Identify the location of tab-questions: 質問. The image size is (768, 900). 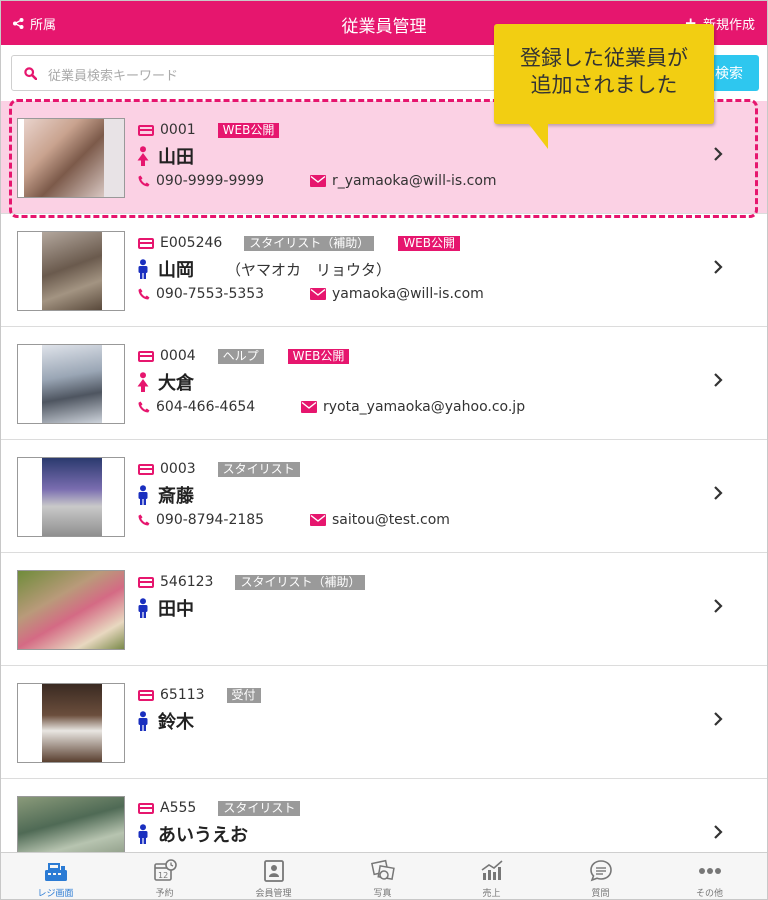
(600, 876).